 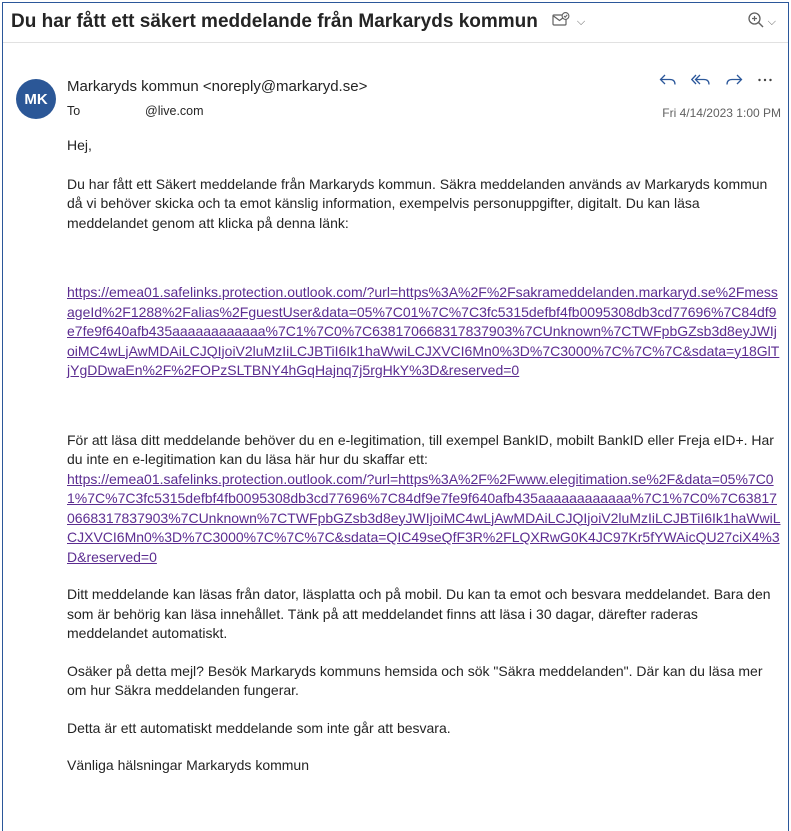 I want to click on header-divider, so click(x=395, y=42).